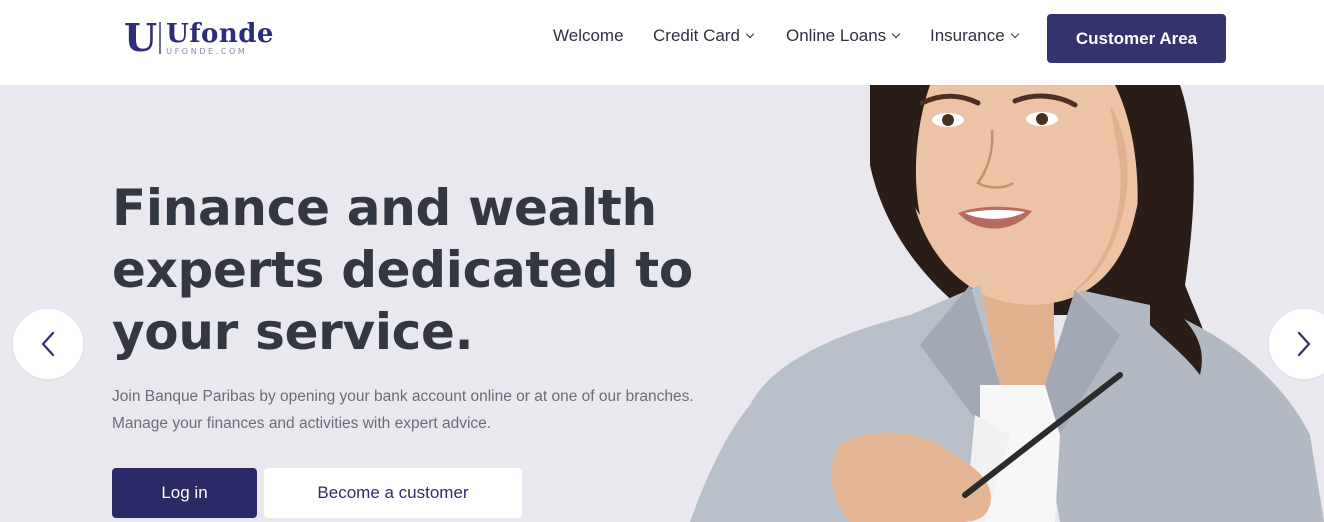 This screenshot has width=1324, height=522. I want to click on hero-title-line: experts dedicated to, so click(402, 270).